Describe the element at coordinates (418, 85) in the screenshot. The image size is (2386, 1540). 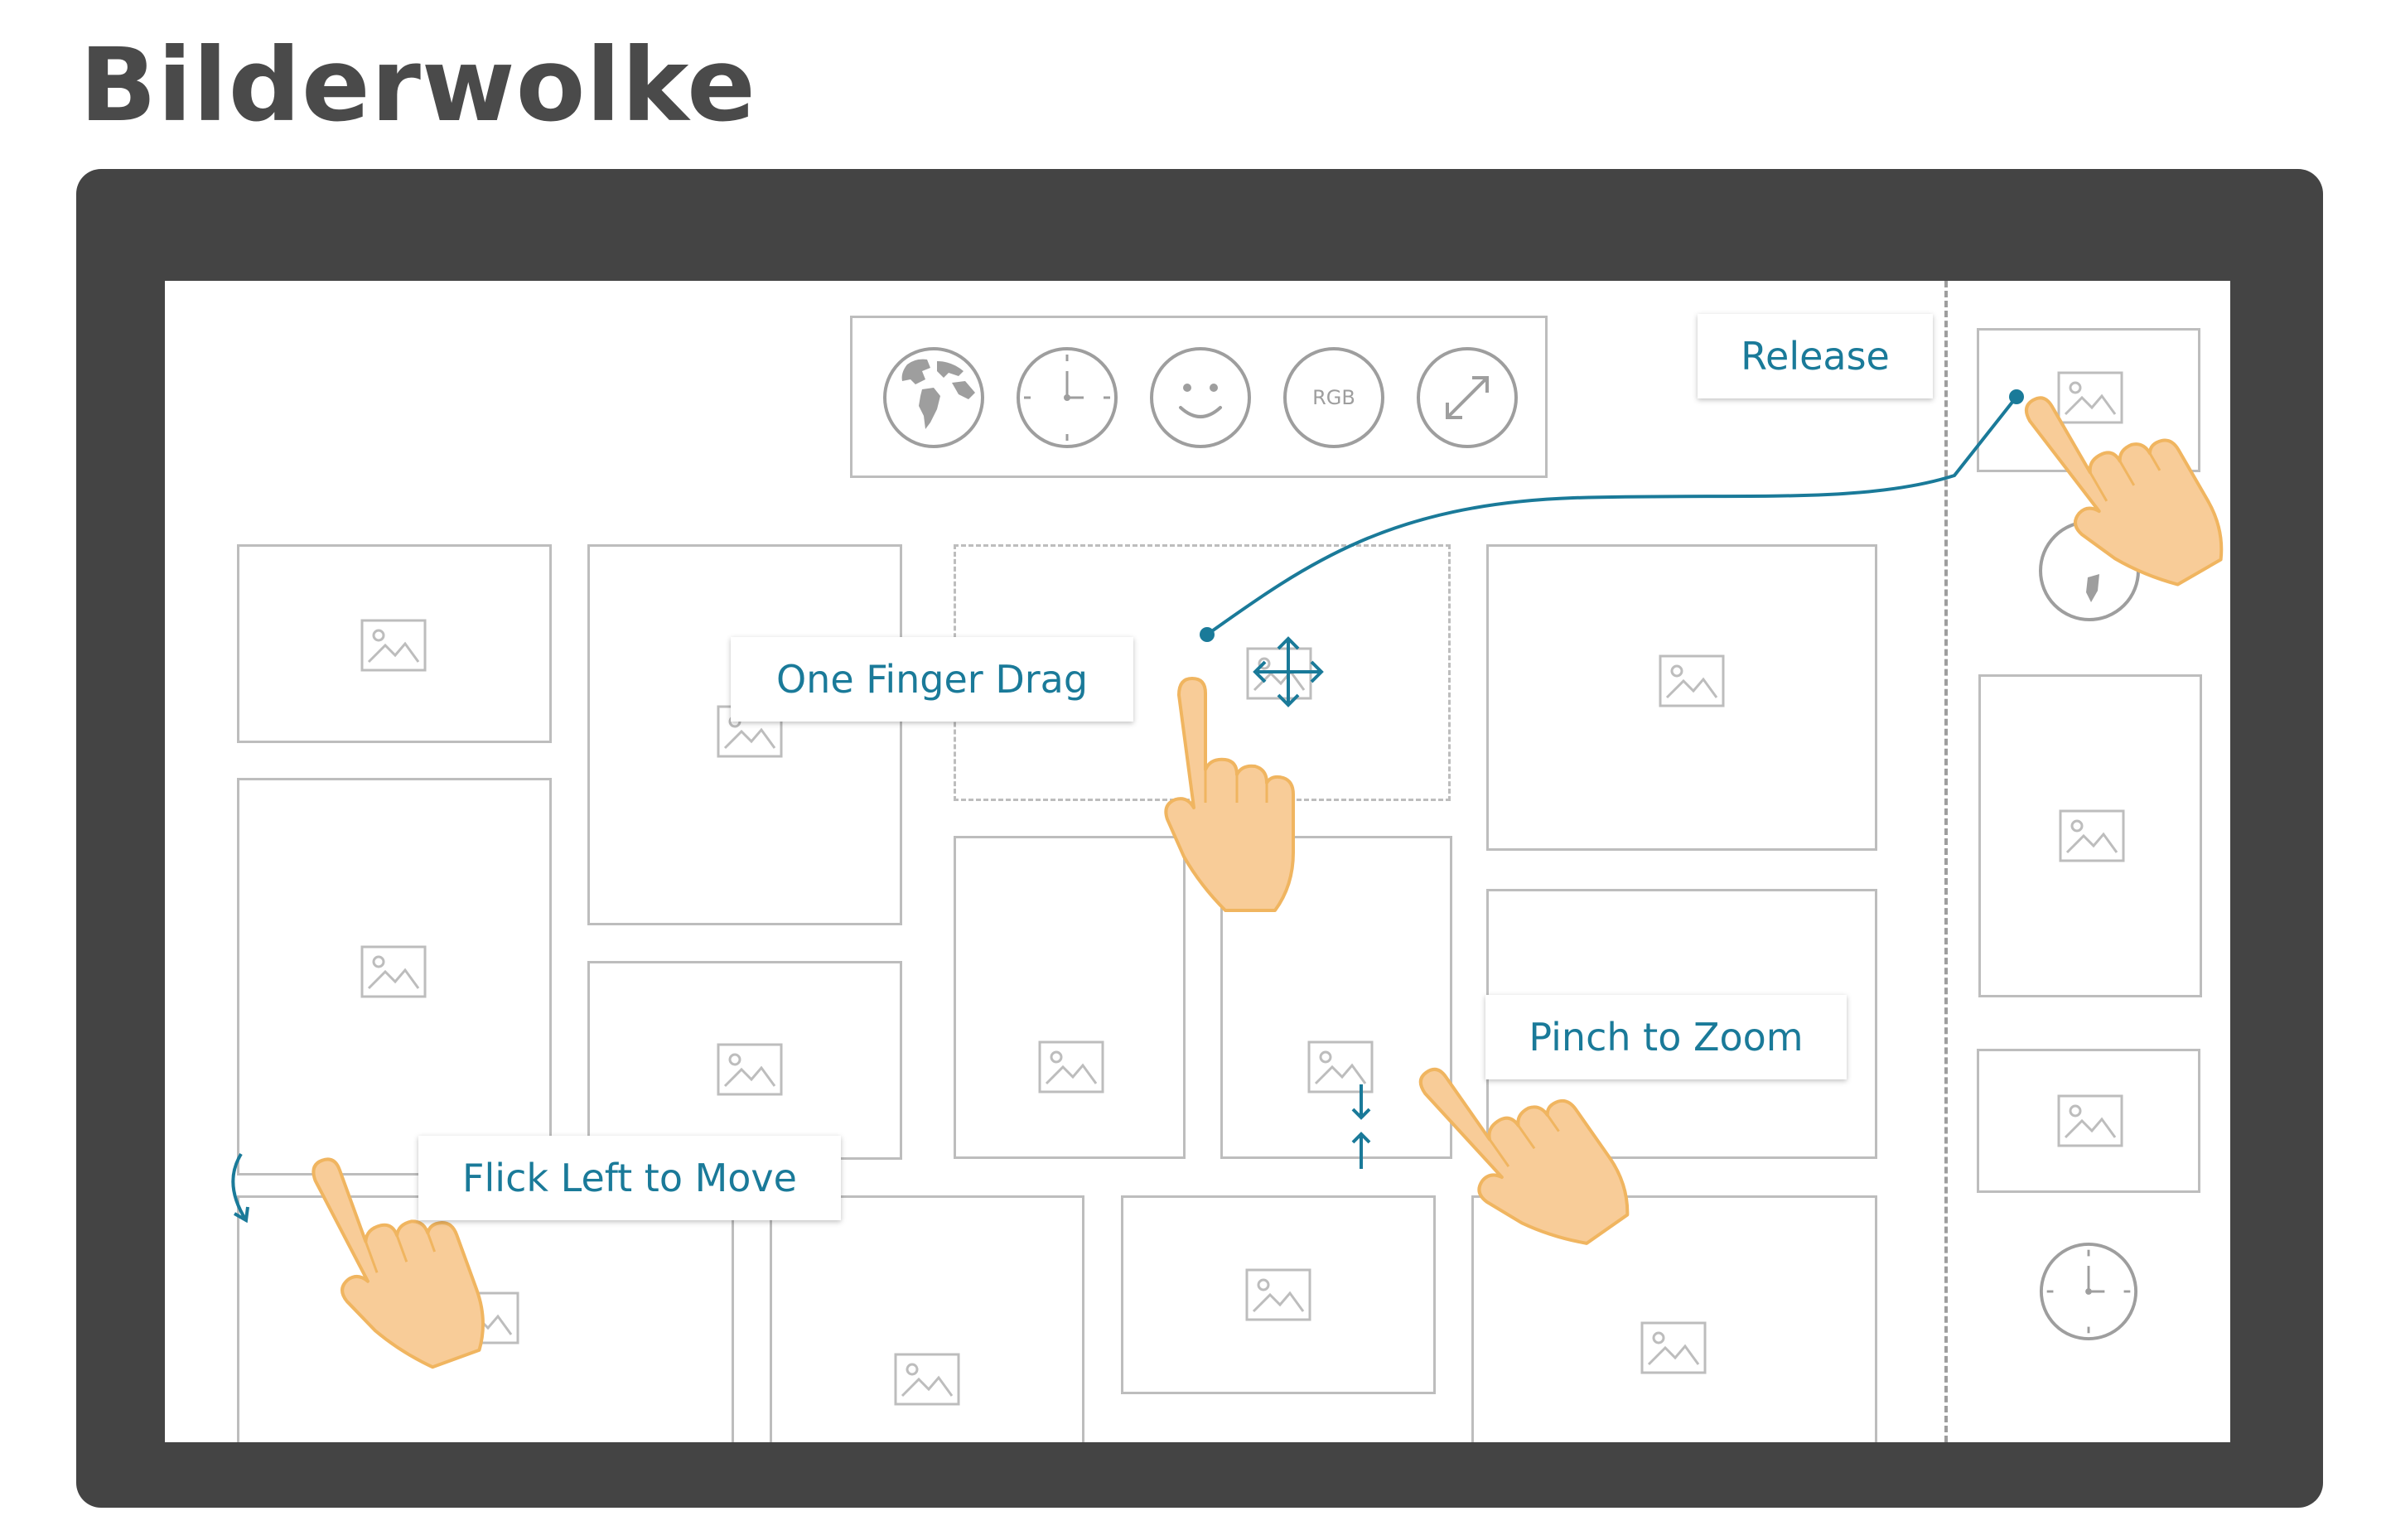
I see `page-title: Bilderwolke` at that location.